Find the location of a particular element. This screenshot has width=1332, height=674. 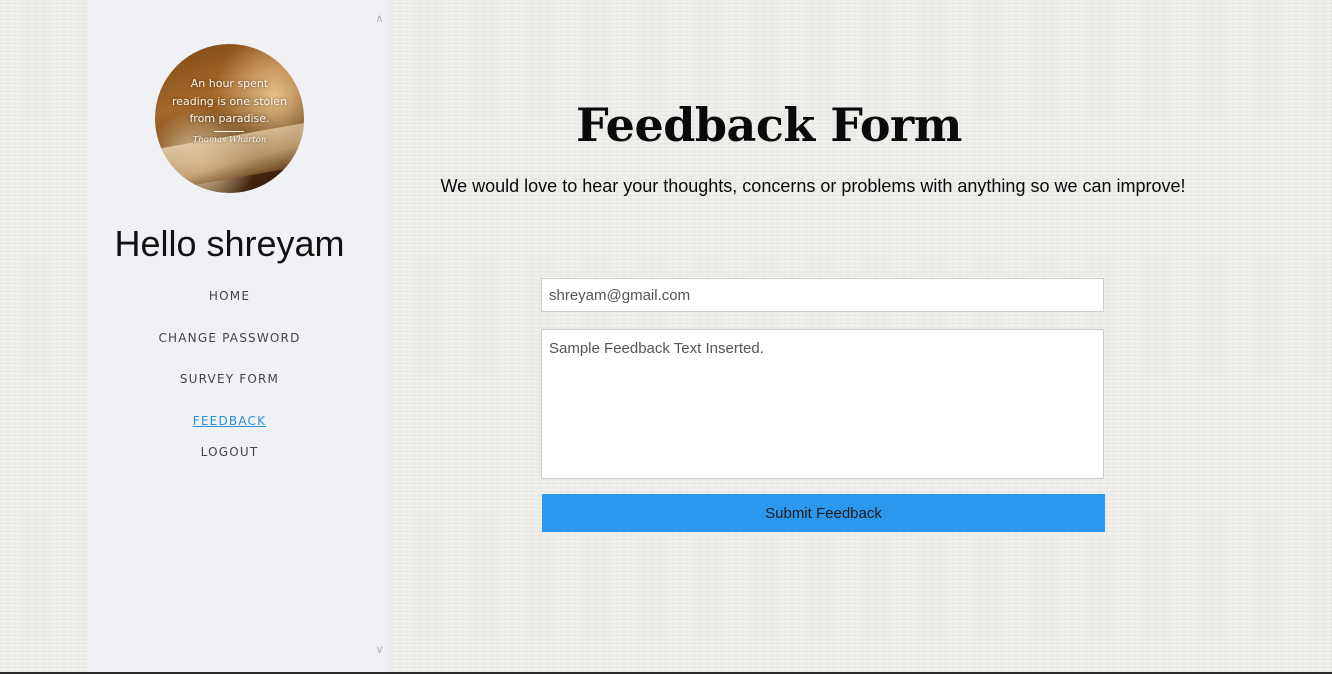

nav-link-change-password: CHANGE PASSWORD is located at coordinates (229, 338).